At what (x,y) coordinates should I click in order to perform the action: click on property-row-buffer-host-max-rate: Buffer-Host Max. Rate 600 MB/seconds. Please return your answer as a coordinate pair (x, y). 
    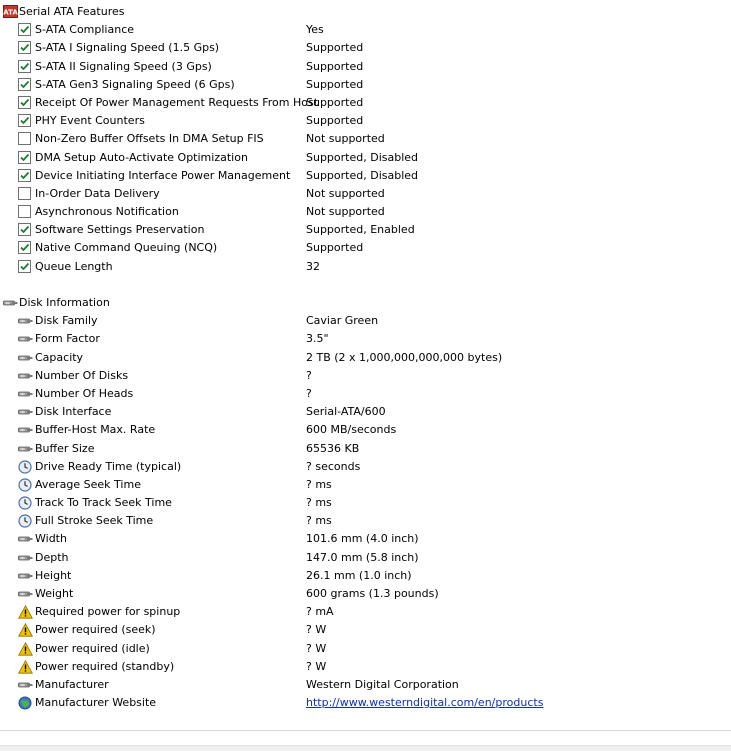
    Looking at the image, I should click on (365, 430).